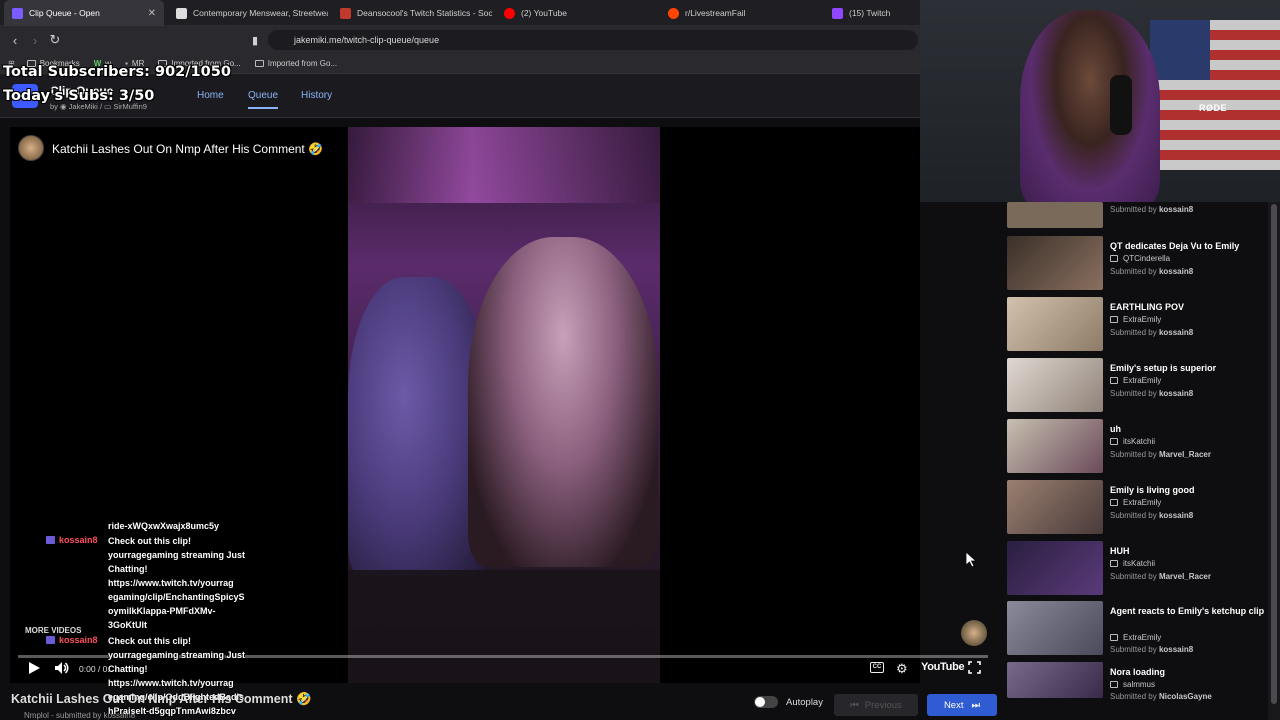  Describe the element at coordinates (35, 40) in the screenshot. I see `forward-icon: ›` at that location.